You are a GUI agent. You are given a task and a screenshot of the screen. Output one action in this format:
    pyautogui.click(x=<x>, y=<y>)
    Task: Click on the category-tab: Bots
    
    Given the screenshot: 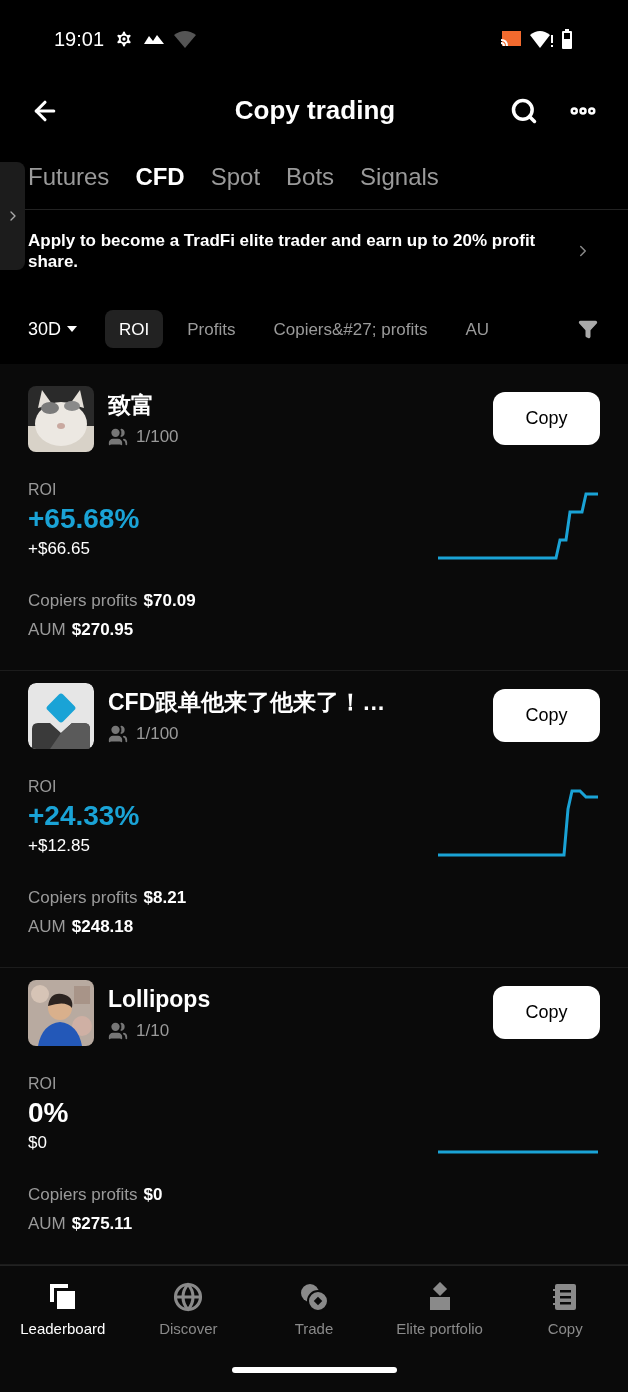 What is the action you would take?
    pyautogui.click(x=310, y=176)
    